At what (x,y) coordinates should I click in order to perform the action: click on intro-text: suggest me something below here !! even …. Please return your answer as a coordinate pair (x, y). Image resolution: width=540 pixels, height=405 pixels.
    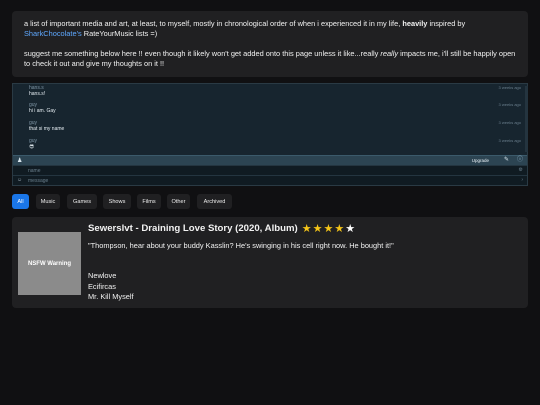
    Looking at the image, I should click on (202, 53).